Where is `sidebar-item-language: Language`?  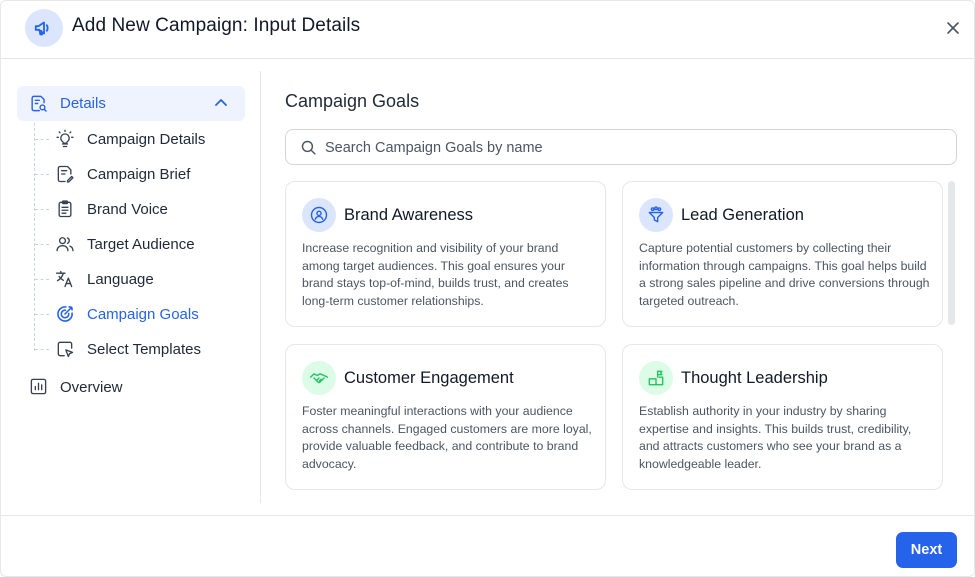 sidebar-item-language: Language is located at coordinates (140, 279).